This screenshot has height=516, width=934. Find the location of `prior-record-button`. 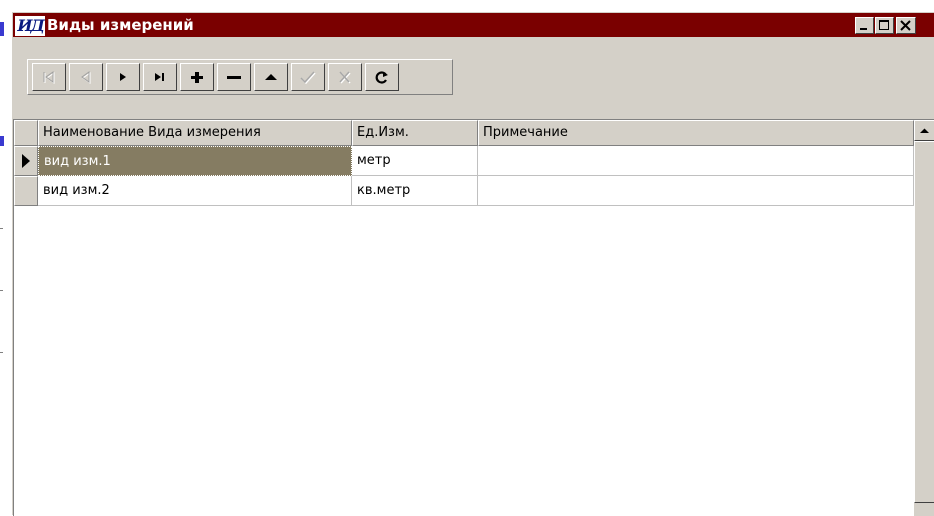

prior-record-button is located at coordinates (86, 77).